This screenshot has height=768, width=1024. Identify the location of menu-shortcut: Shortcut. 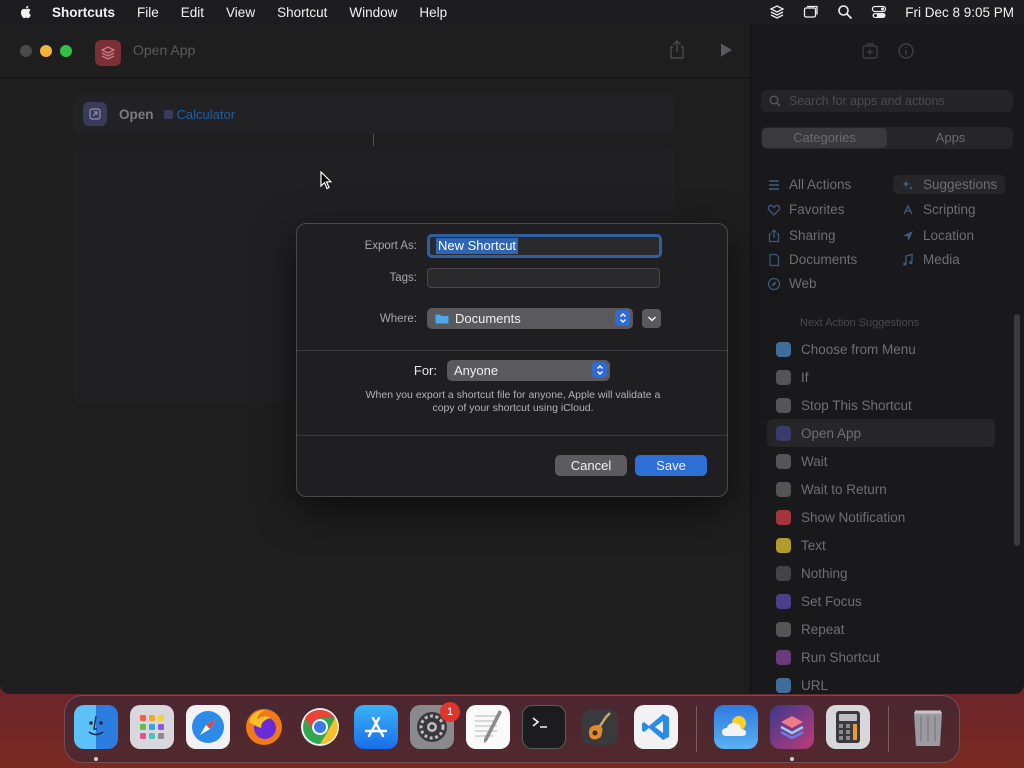
(302, 12).